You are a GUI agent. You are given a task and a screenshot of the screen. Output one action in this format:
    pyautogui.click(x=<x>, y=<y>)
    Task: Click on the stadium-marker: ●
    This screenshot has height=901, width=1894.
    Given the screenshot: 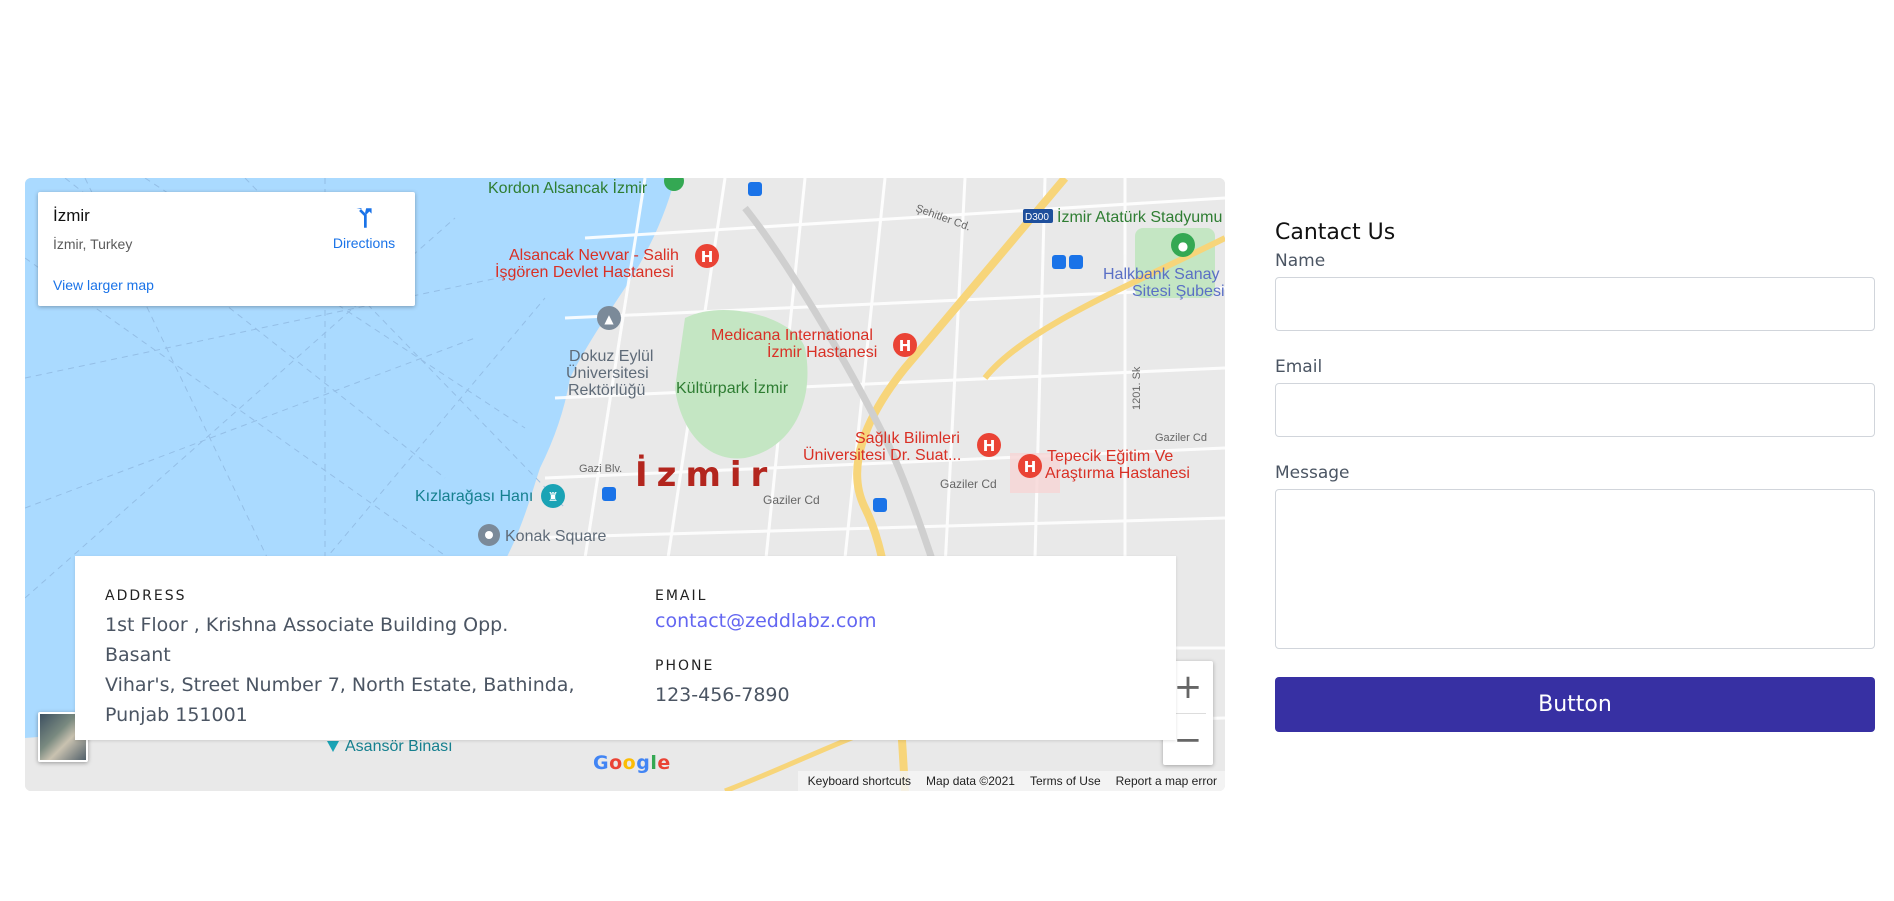 What is the action you would take?
    pyautogui.click(x=1183, y=245)
    